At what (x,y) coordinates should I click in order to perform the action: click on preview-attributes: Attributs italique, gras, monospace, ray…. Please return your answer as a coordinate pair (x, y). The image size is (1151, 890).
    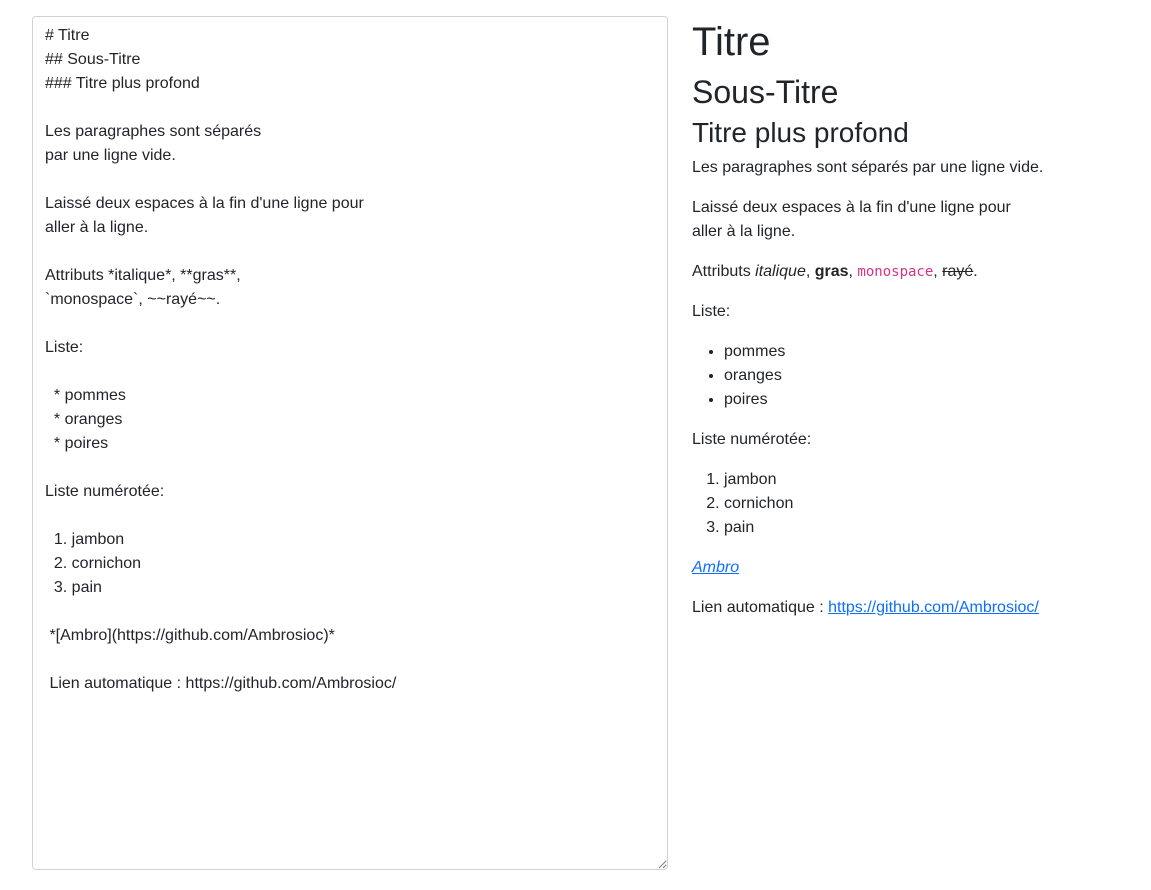
    Looking at the image, I should click on (912, 272).